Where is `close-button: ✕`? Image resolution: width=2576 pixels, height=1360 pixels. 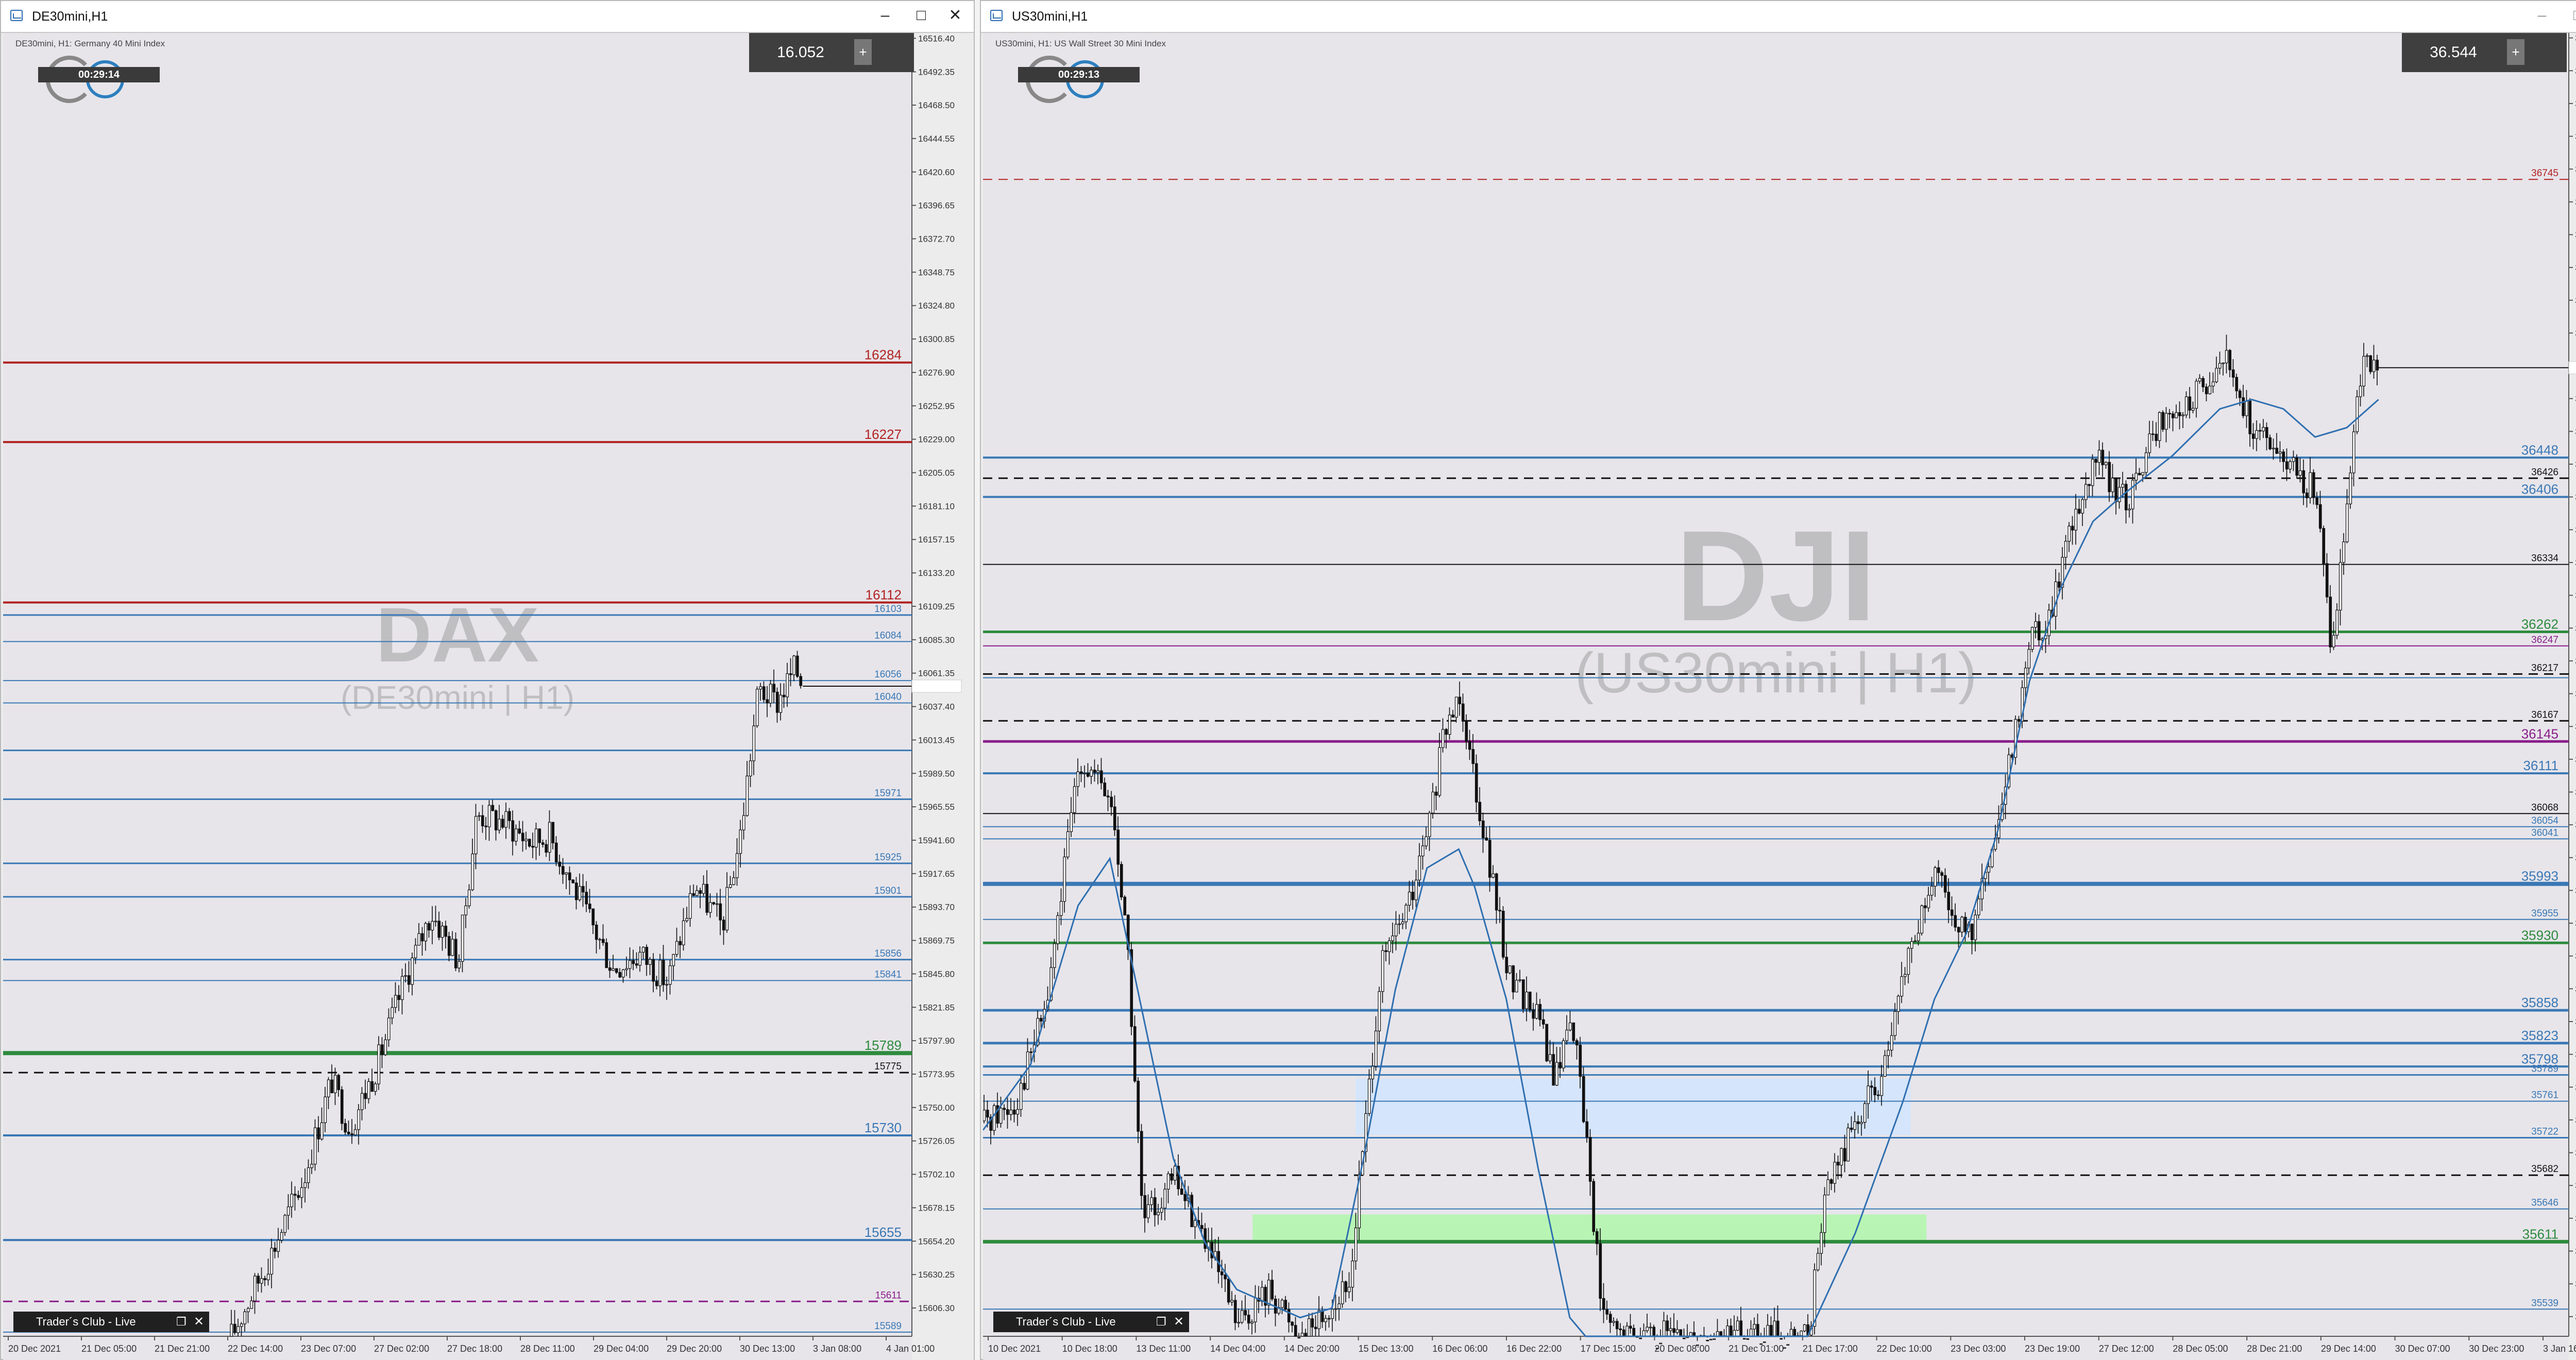 close-button: ✕ is located at coordinates (955, 15).